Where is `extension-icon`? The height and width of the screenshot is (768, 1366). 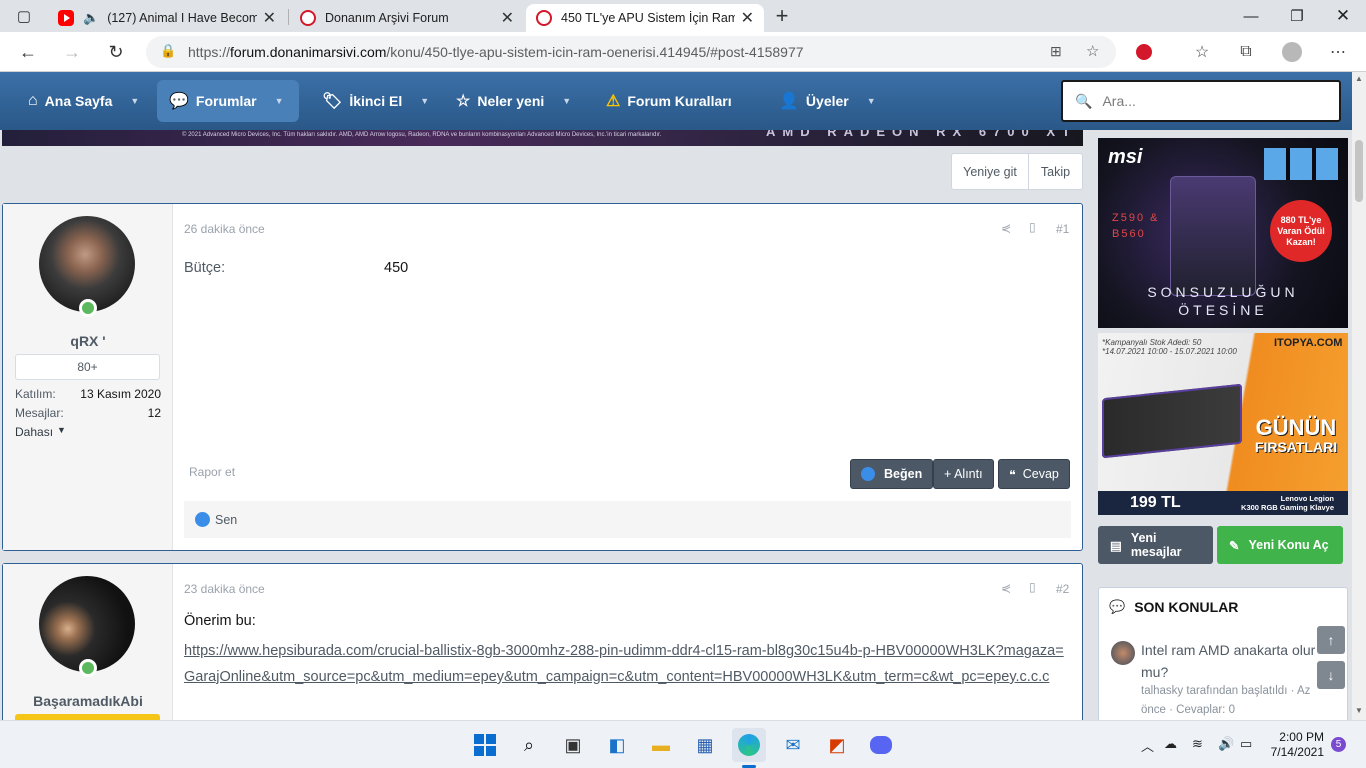
extension-icon is located at coordinates (1144, 52).